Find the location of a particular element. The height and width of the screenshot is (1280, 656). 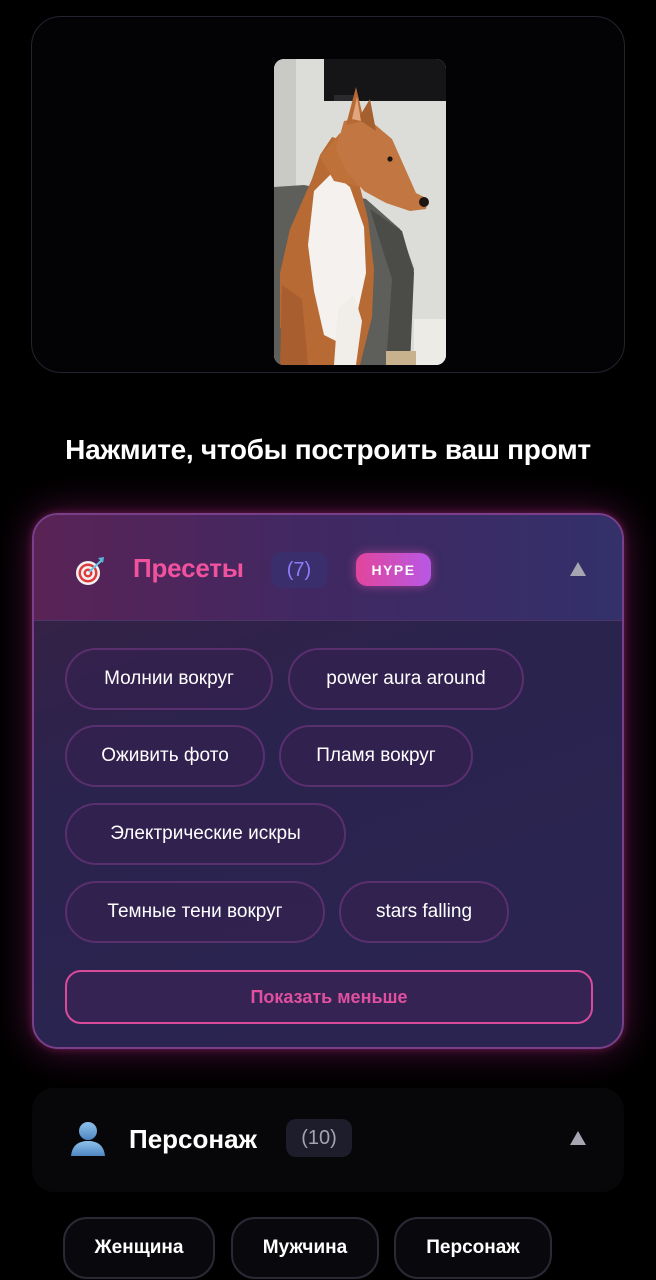

character-chip: Персонаж is located at coordinates (473, 1248).